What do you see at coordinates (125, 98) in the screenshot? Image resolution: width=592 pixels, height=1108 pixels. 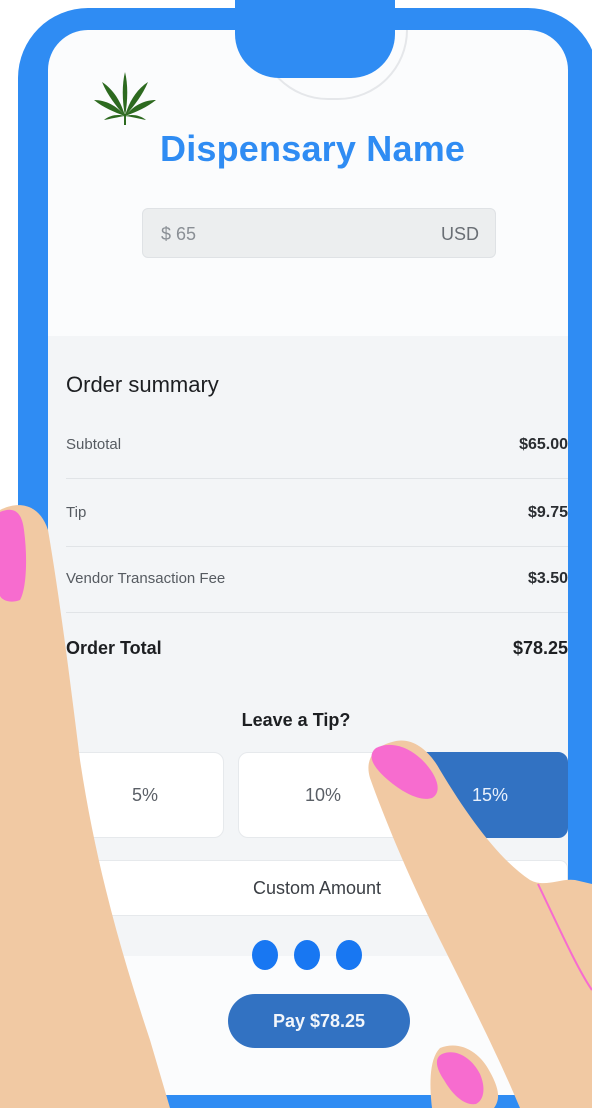 I see `cannabis-leaf-icon` at bounding box center [125, 98].